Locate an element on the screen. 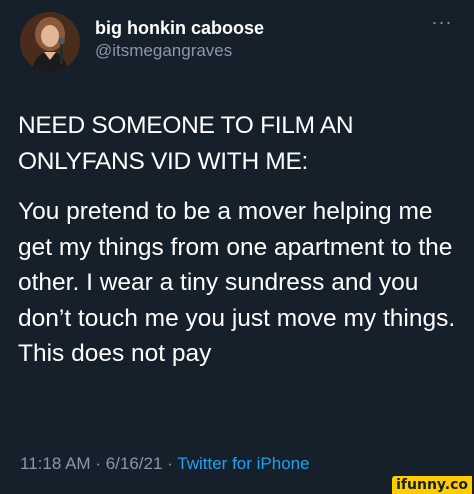 The height and width of the screenshot is (494, 474). avatar-image is located at coordinates (50, 42).